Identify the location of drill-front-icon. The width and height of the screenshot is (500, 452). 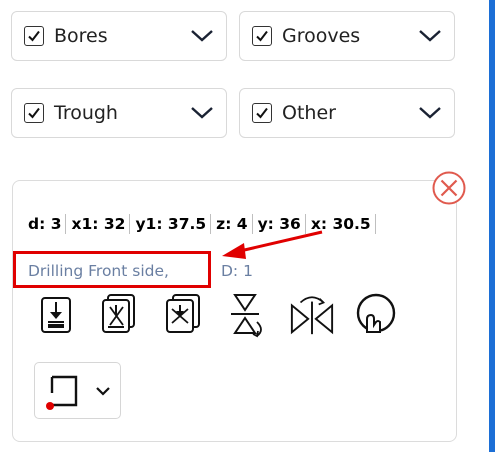
(56, 315).